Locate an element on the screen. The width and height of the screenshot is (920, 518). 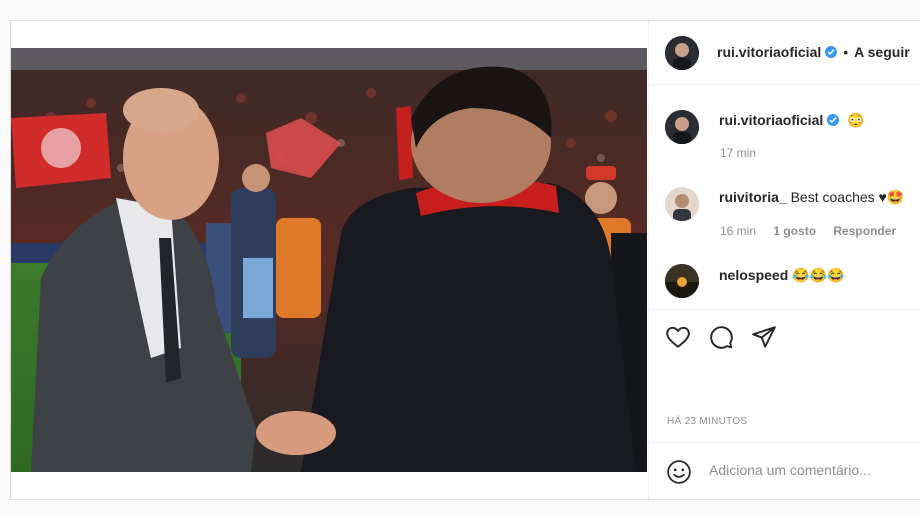
comment-item: rui.vitoriaoficial 😳 is located at coordinates (792, 120).